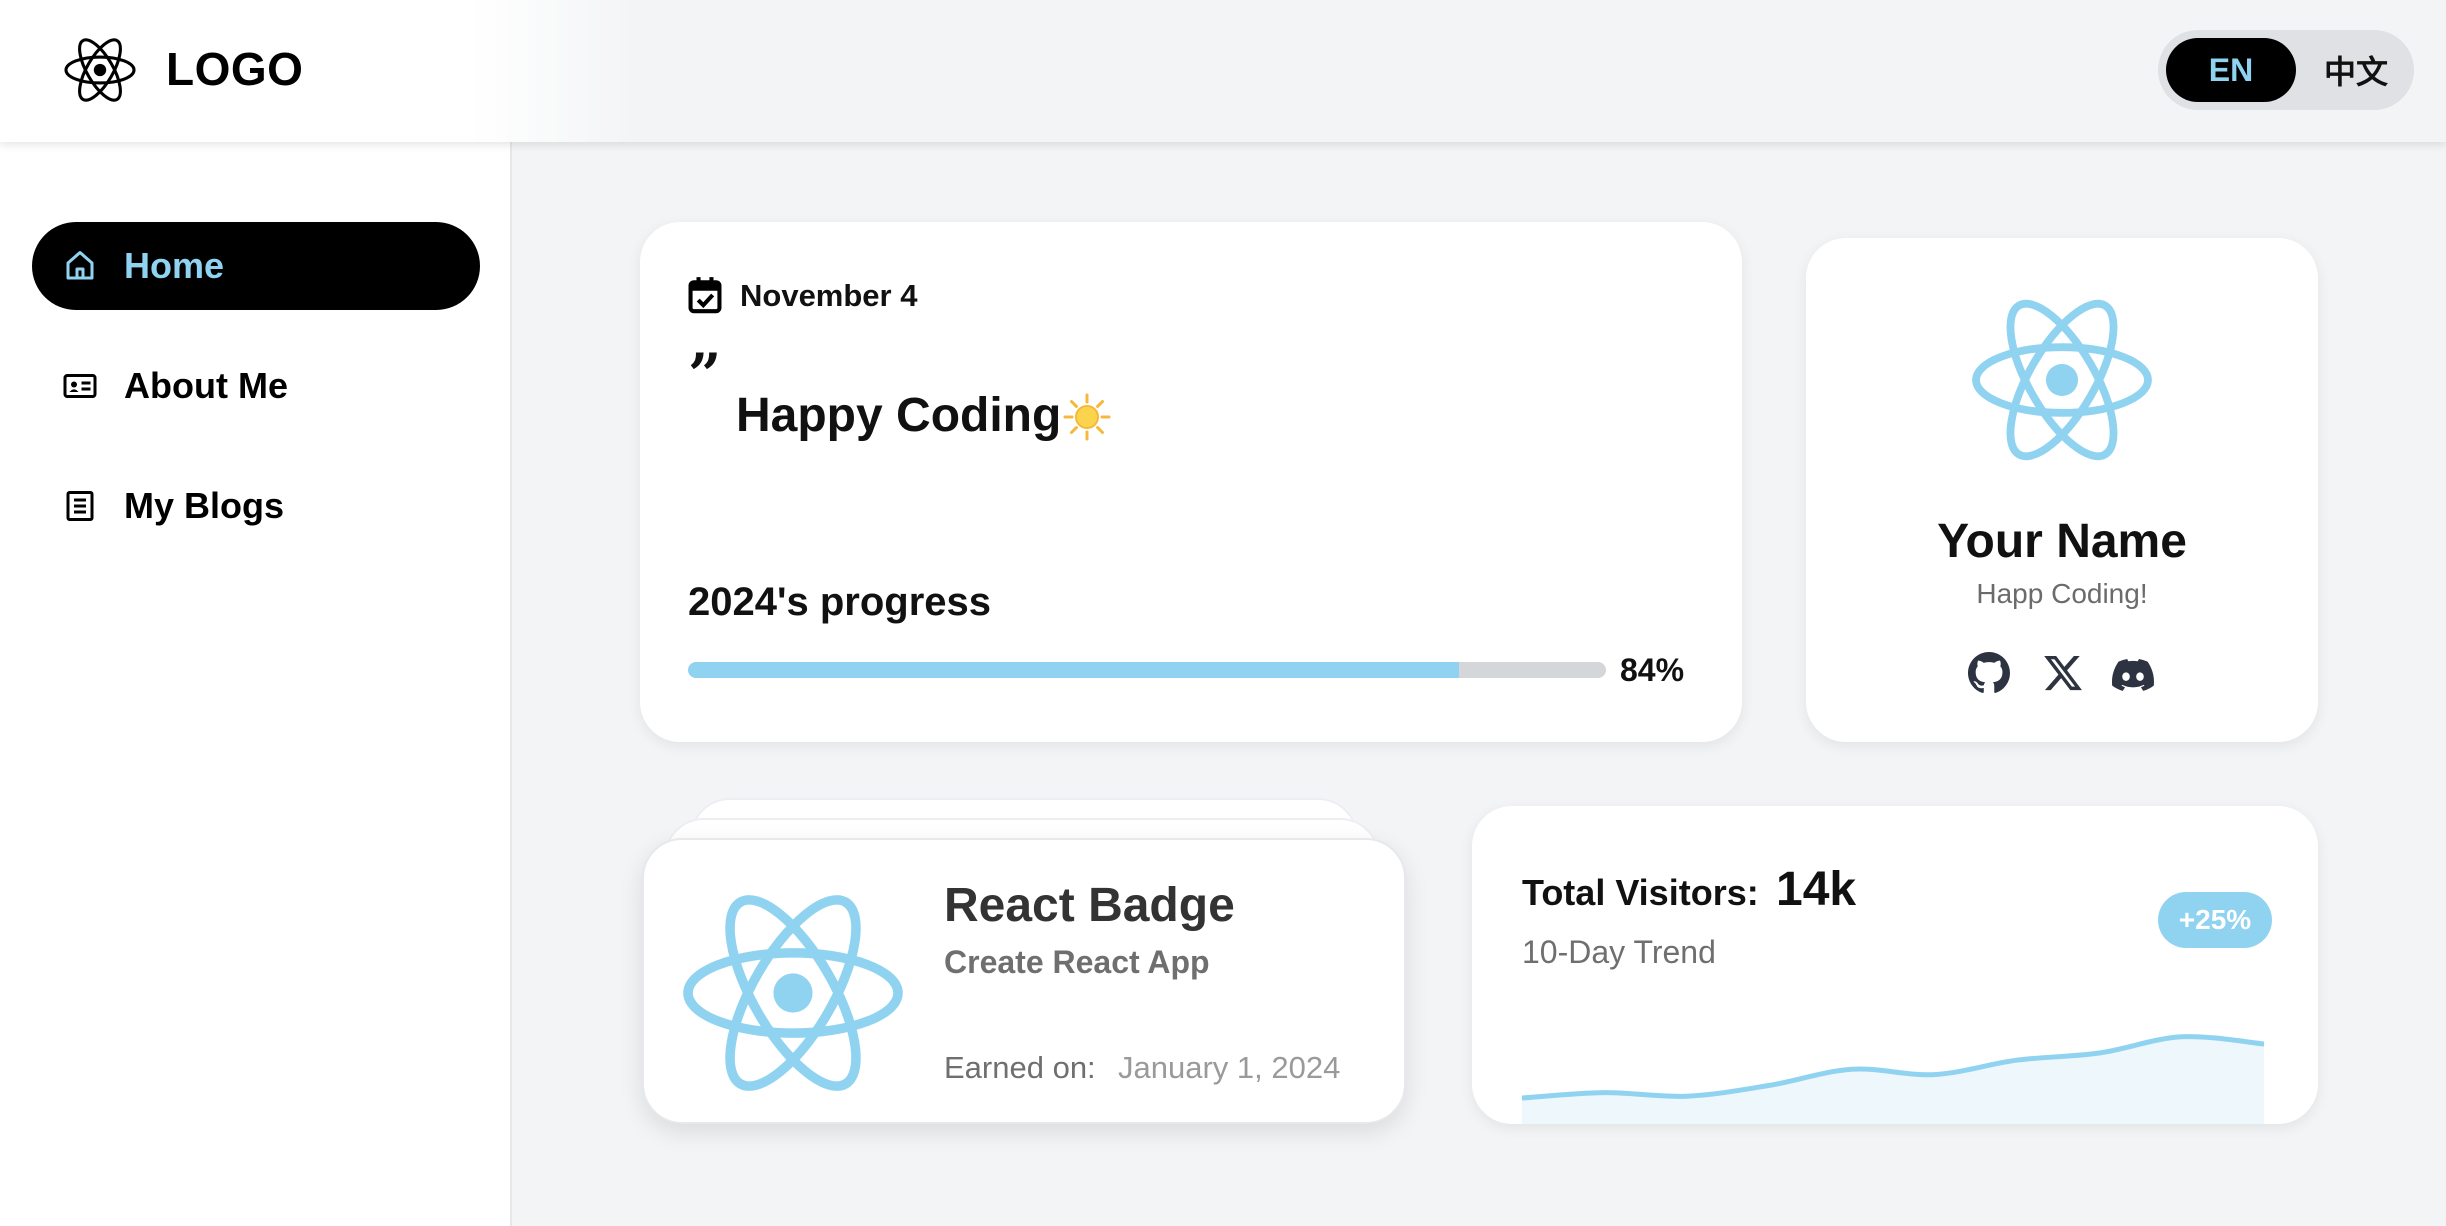  Describe the element at coordinates (2231, 70) in the screenshot. I see `lang-en-button: EN` at that location.